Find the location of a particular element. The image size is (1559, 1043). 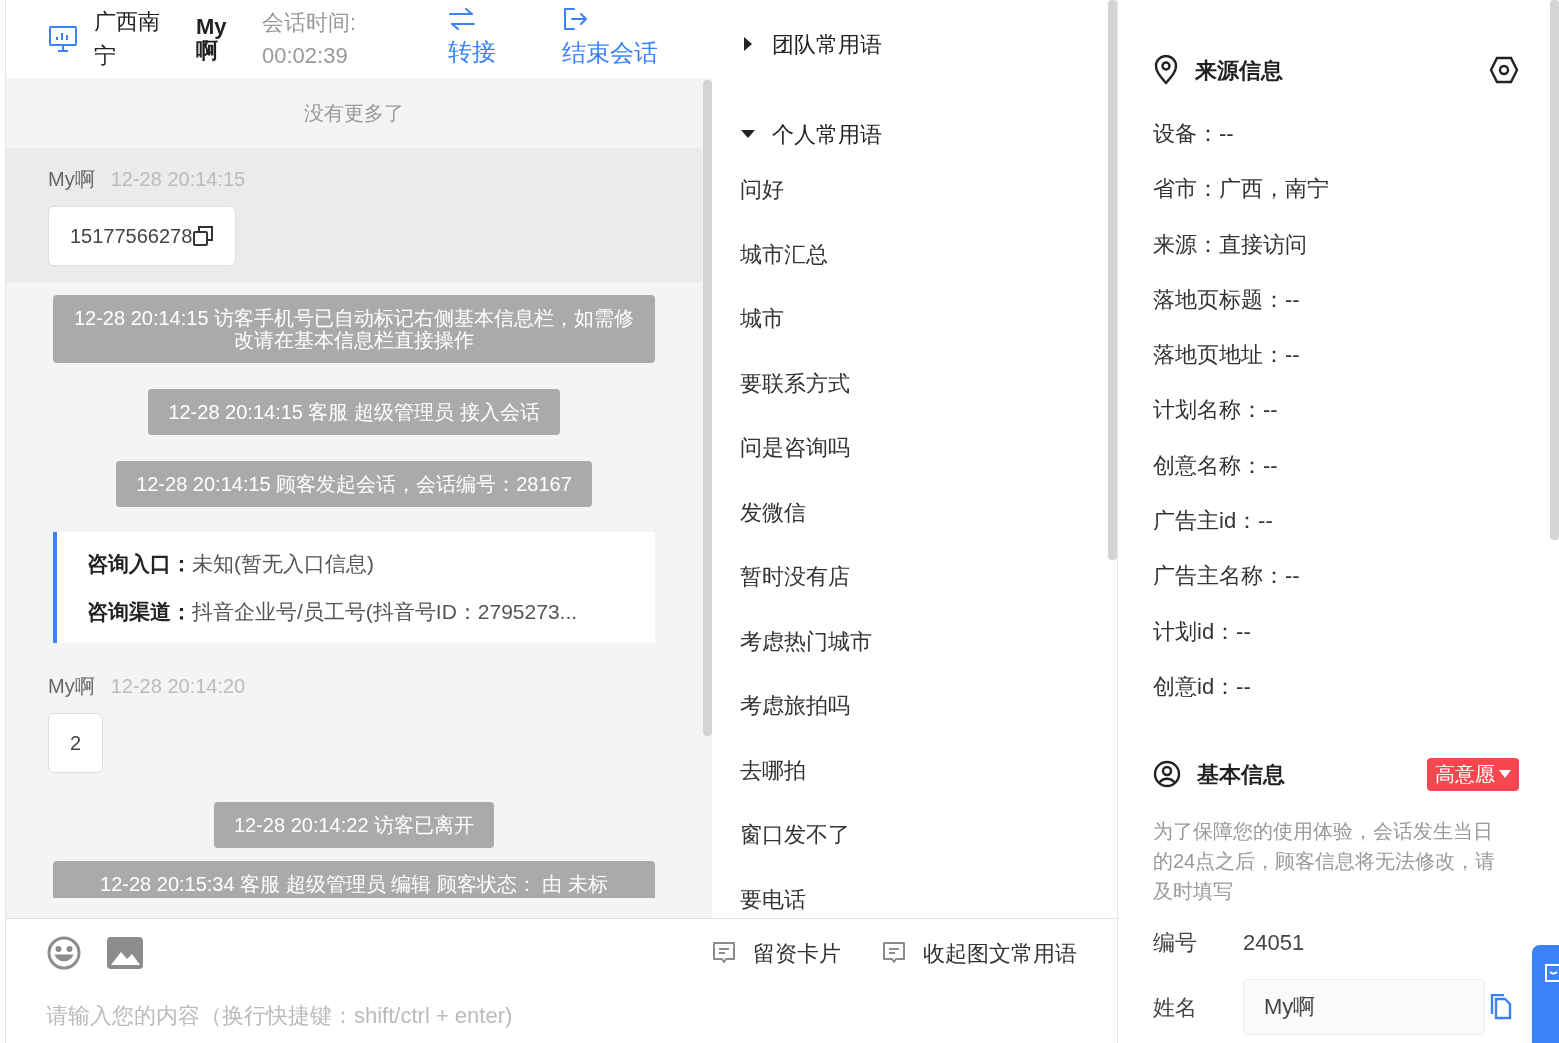

info-field: 创意id：-- is located at coordinates (1202, 686).